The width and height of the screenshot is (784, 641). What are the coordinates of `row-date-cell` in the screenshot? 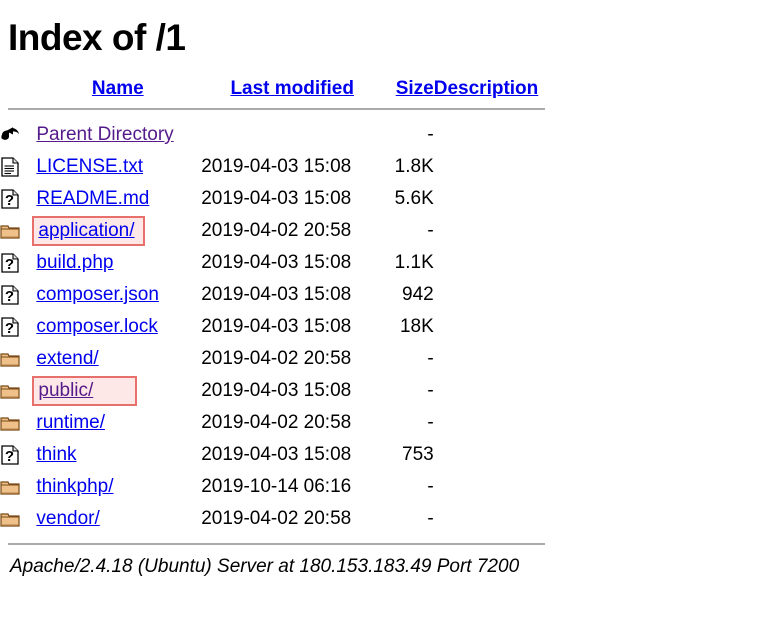 It's located at (292, 135).